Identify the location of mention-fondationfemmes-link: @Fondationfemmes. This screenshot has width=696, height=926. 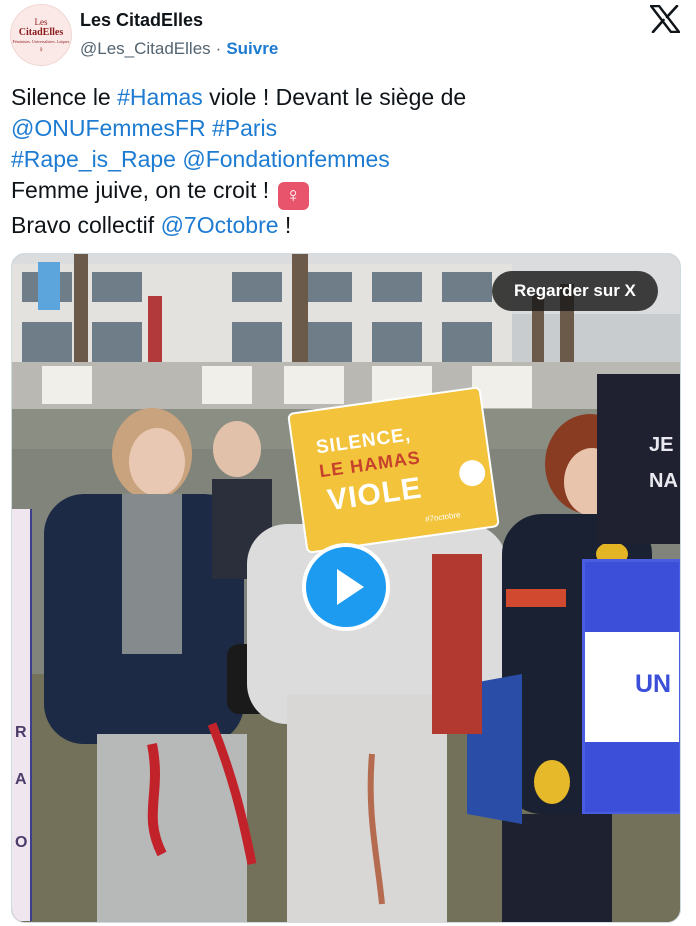
(285, 159).